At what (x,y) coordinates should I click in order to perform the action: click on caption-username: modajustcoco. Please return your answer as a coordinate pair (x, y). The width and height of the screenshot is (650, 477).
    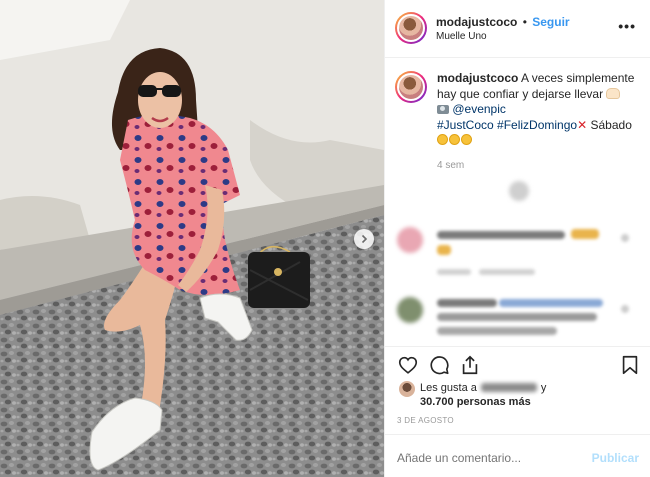
    Looking at the image, I should click on (477, 78).